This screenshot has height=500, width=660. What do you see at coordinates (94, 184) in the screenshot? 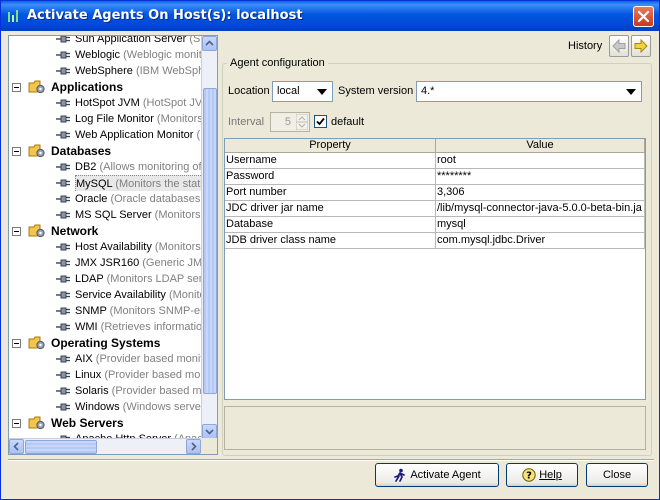
I see `agent-name: MySQL` at bounding box center [94, 184].